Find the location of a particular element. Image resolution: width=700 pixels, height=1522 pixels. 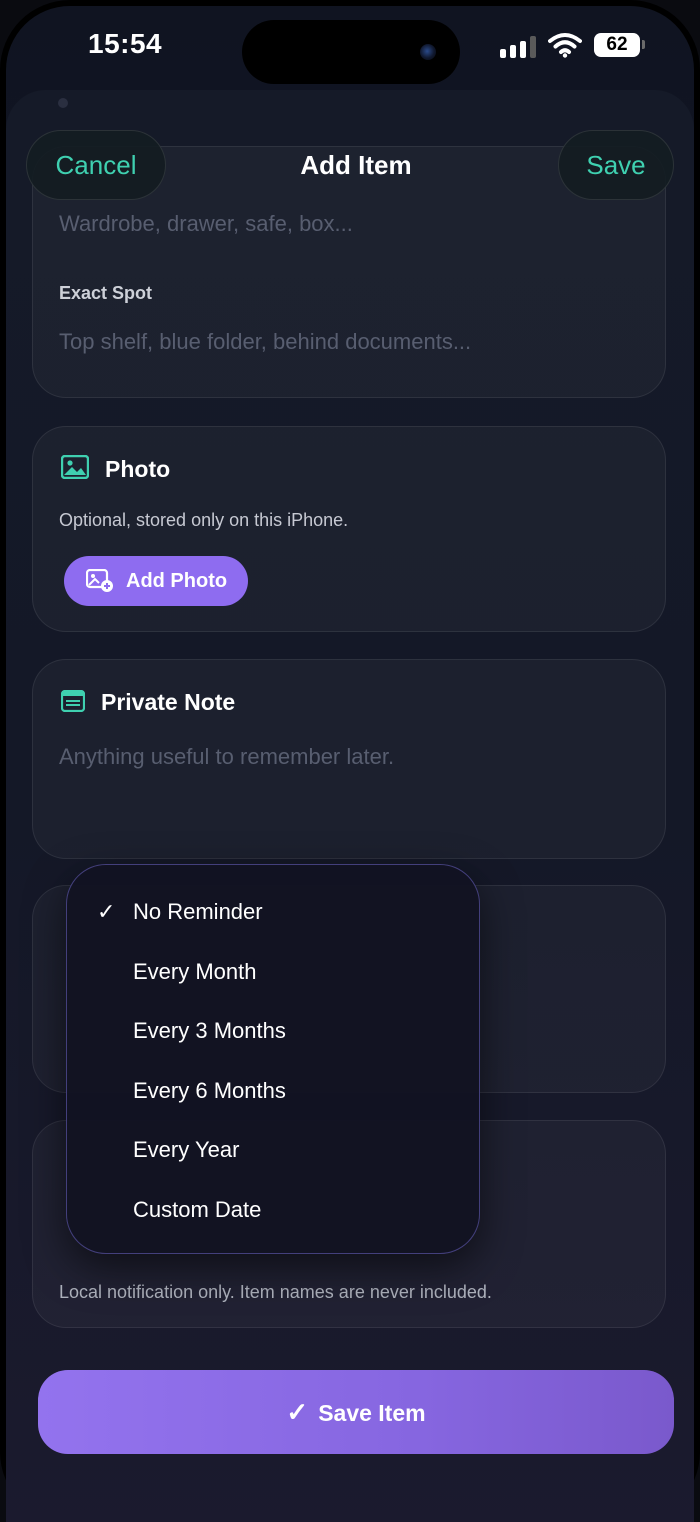

save-item-button: ✓ Save Item is located at coordinates (356, 1412).